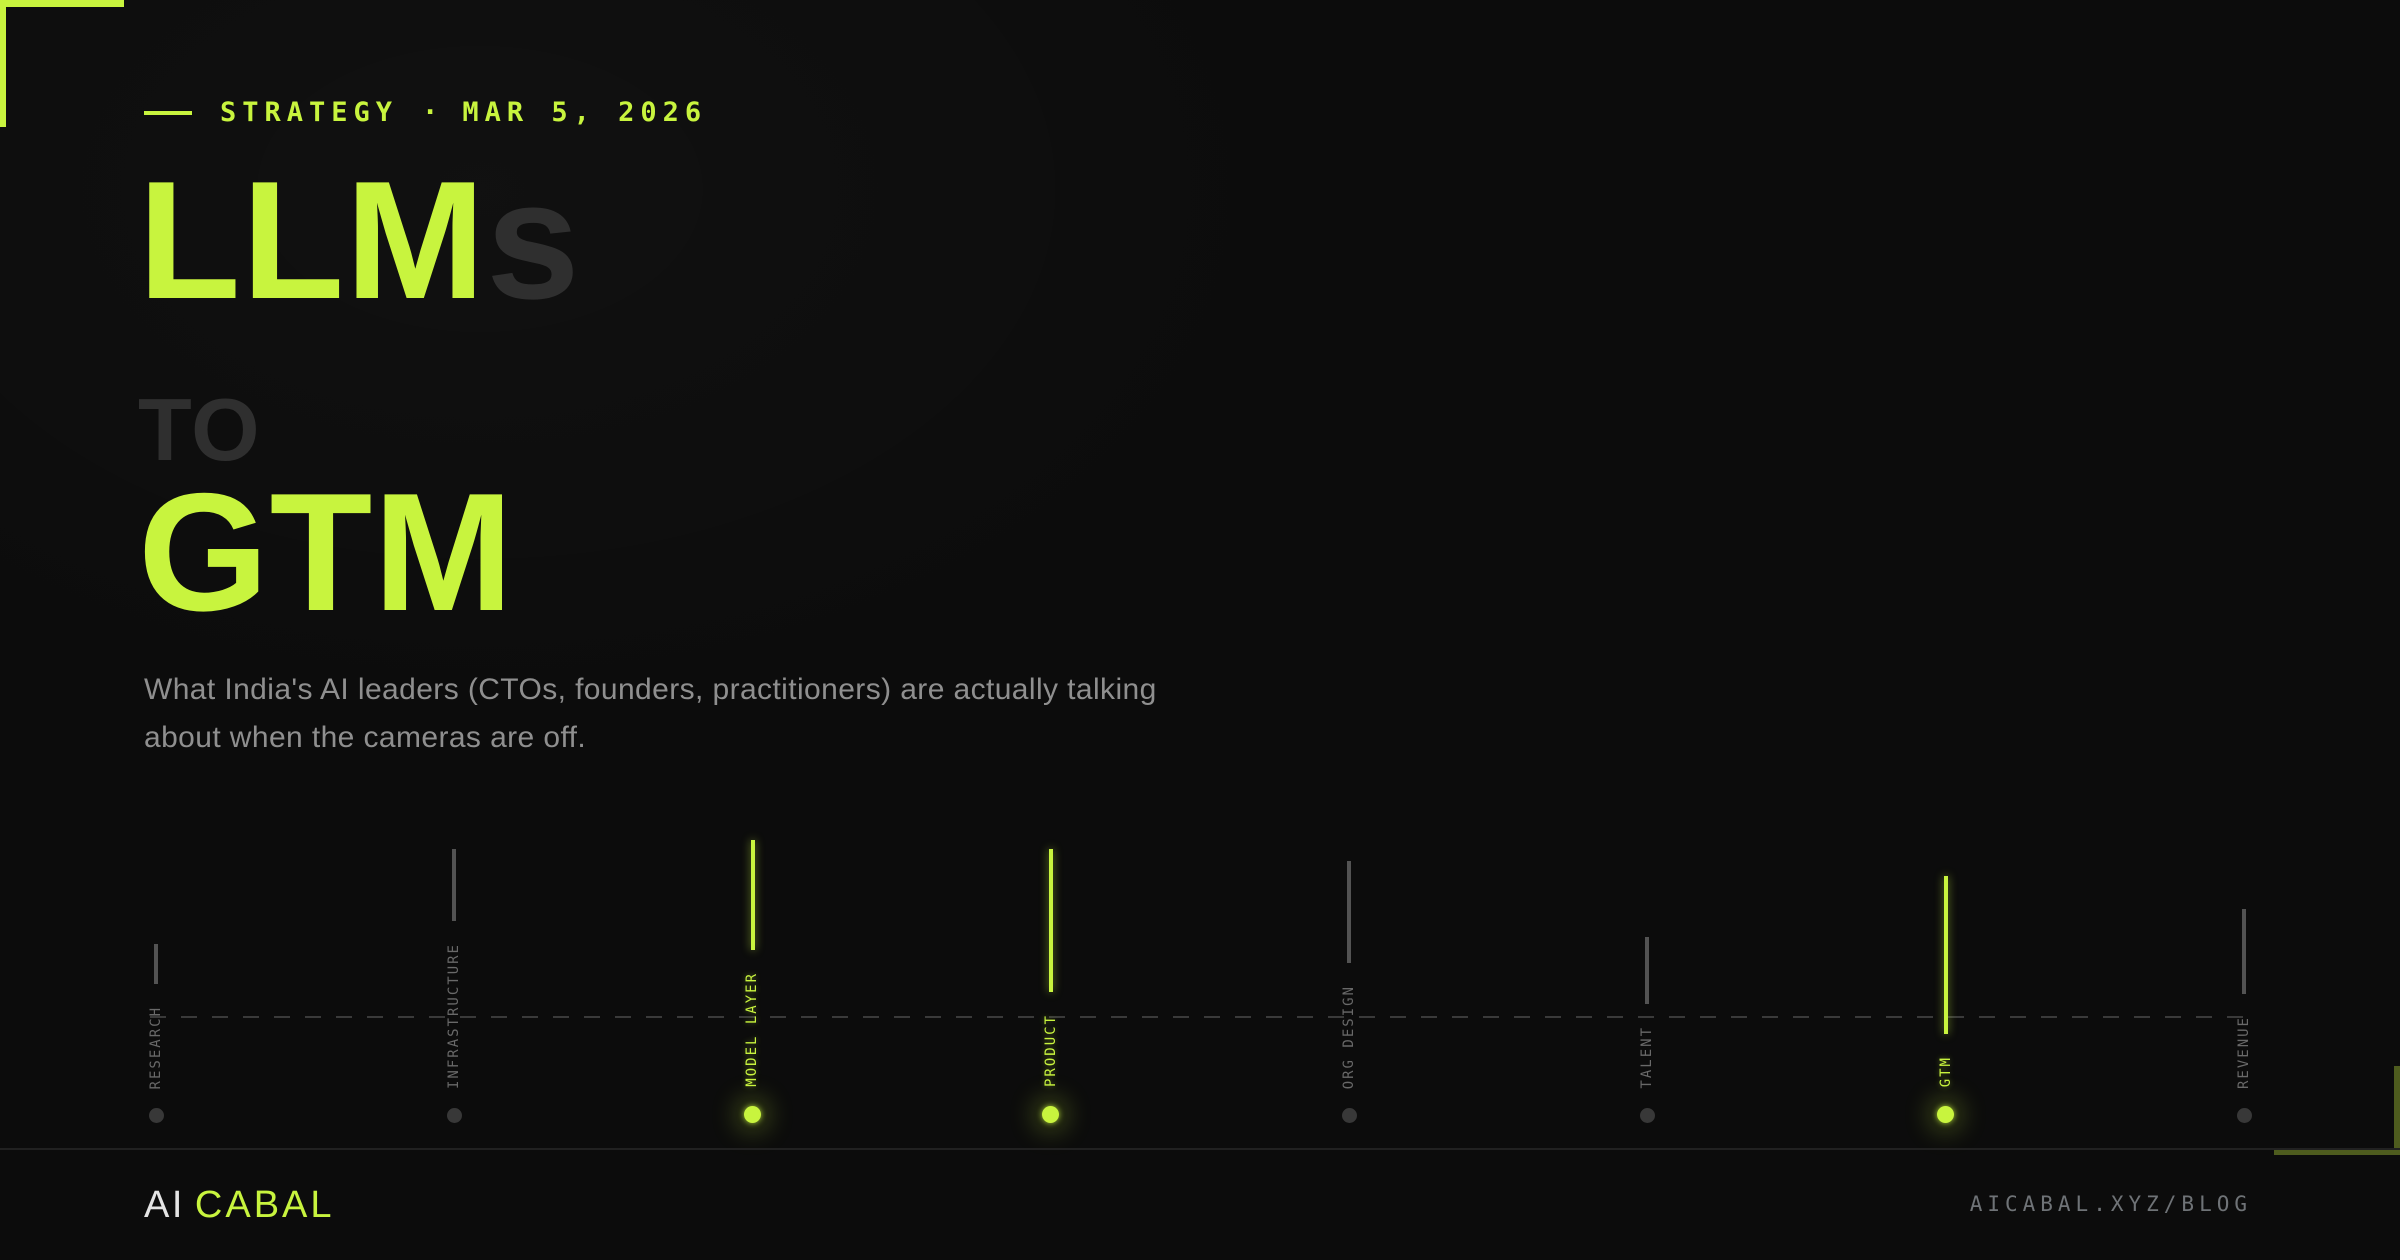 This screenshot has width=2400, height=1260. Describe the element at coordinates (533, 240) in the screenshot. I see `title-s: s` at that location.